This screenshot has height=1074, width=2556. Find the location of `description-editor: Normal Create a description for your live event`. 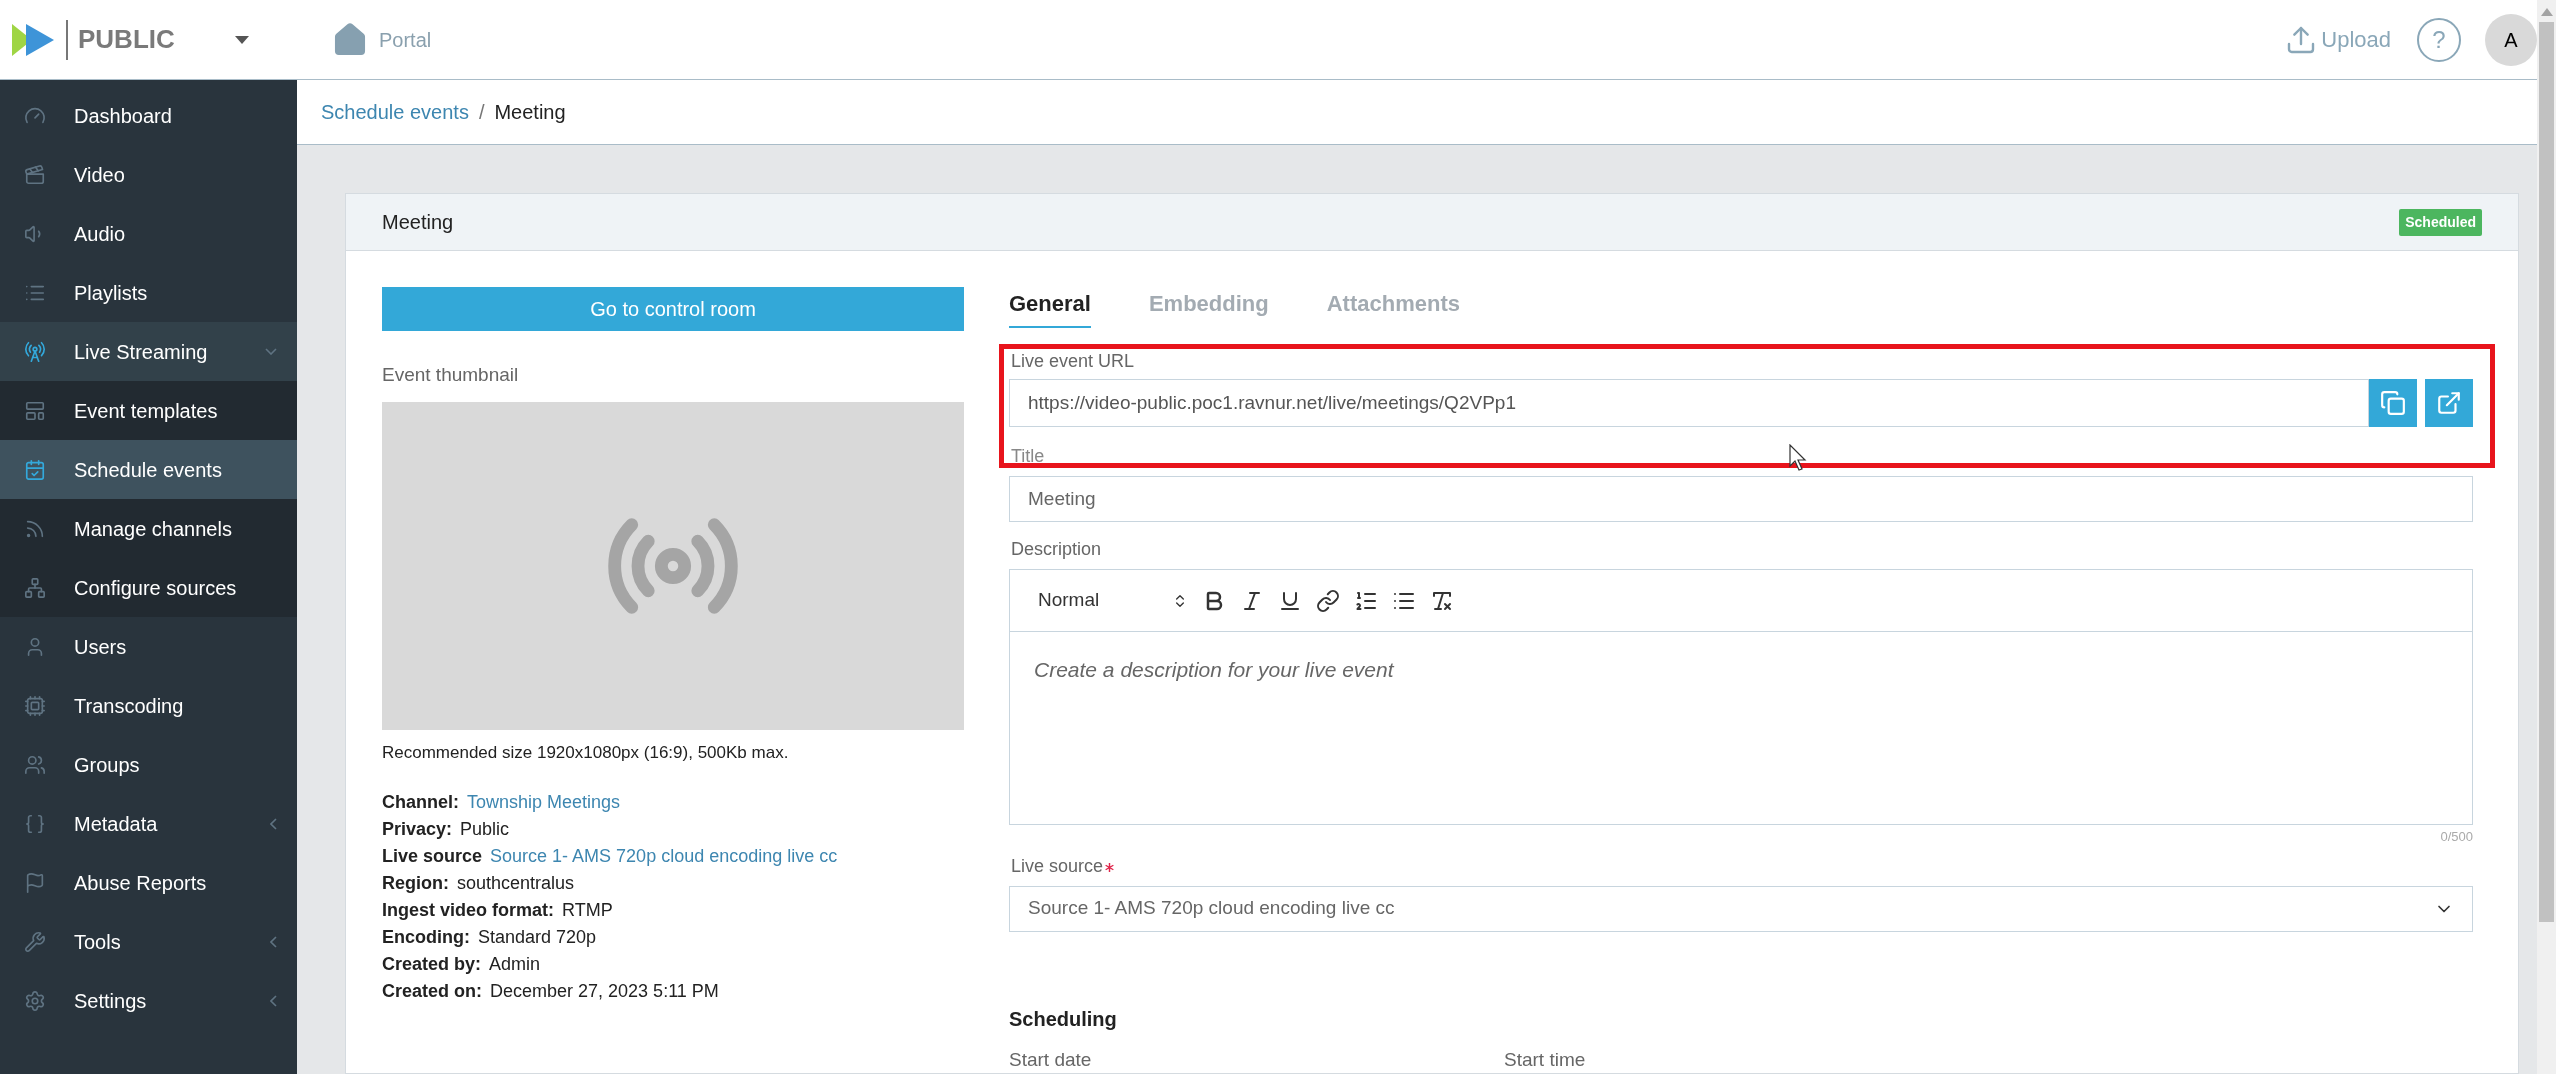

description-editor: Normal Create a description for your live event is located at coordinates (1741, 697).